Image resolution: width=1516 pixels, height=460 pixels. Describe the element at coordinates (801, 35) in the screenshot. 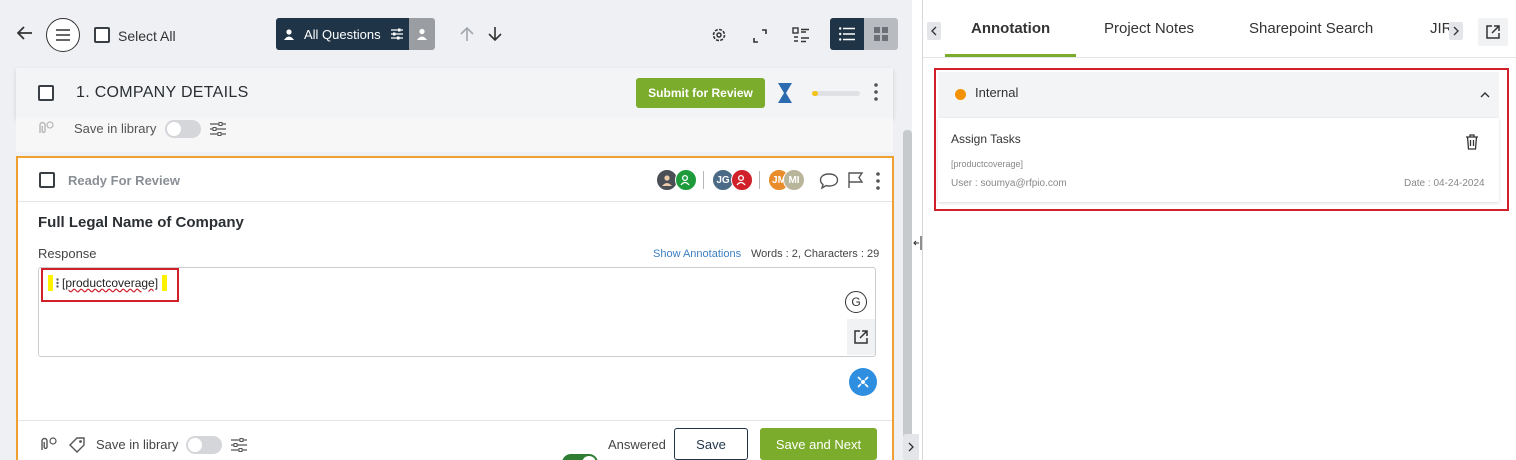

I see `checklist-view-icon` at that location.